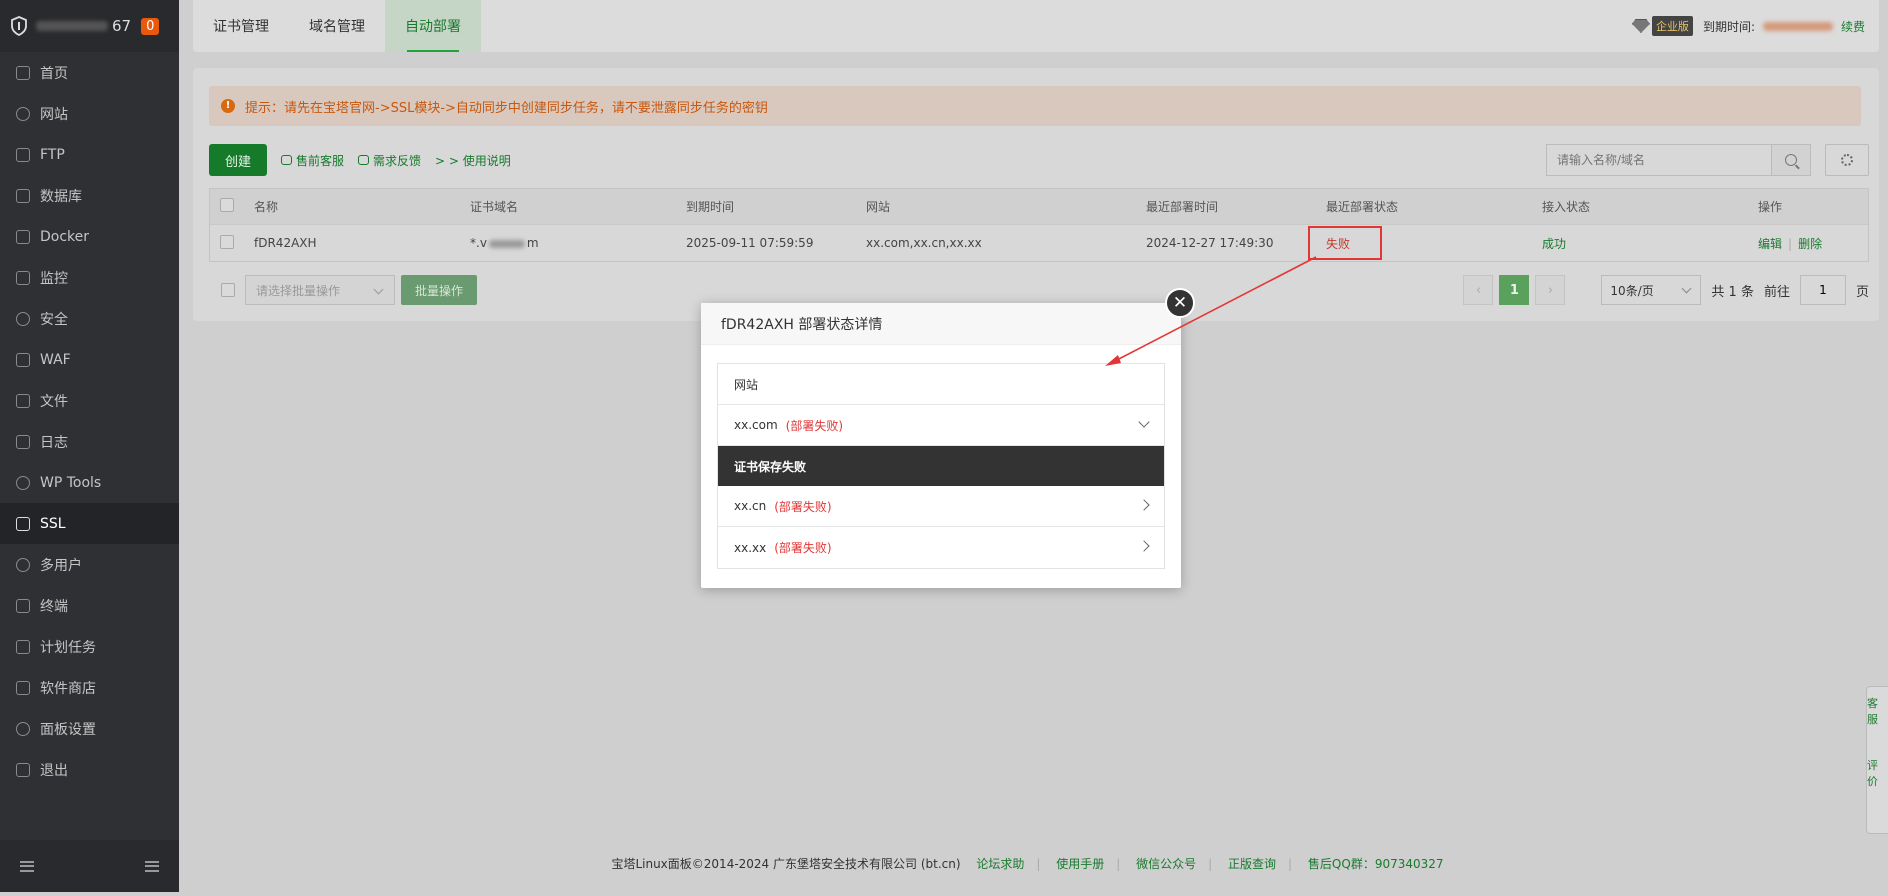  Describe the element at coordinates (89, 769) in the screenshot. I see `sidebar-item-logout: 退出` at that location.